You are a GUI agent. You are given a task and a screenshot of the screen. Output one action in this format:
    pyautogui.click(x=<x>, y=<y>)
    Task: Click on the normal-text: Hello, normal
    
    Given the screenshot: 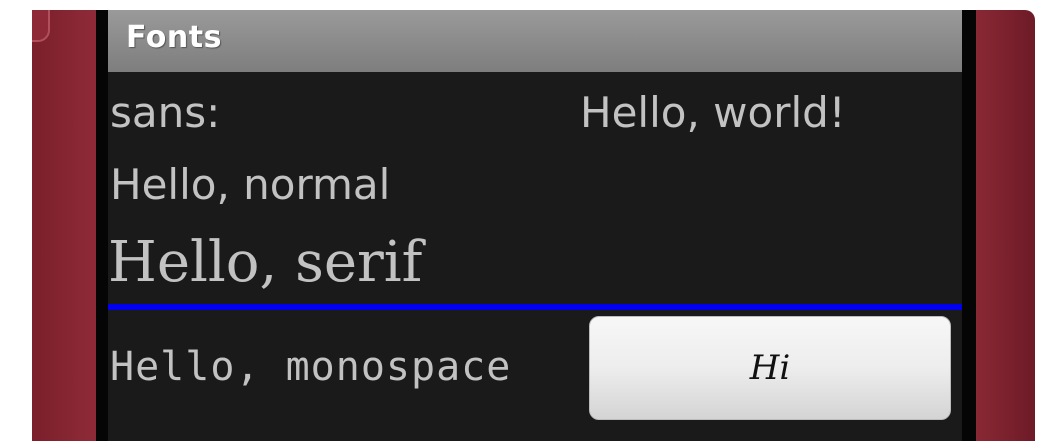 What is the action you would take?
    pyautogui.click(x=250, y=184)
    